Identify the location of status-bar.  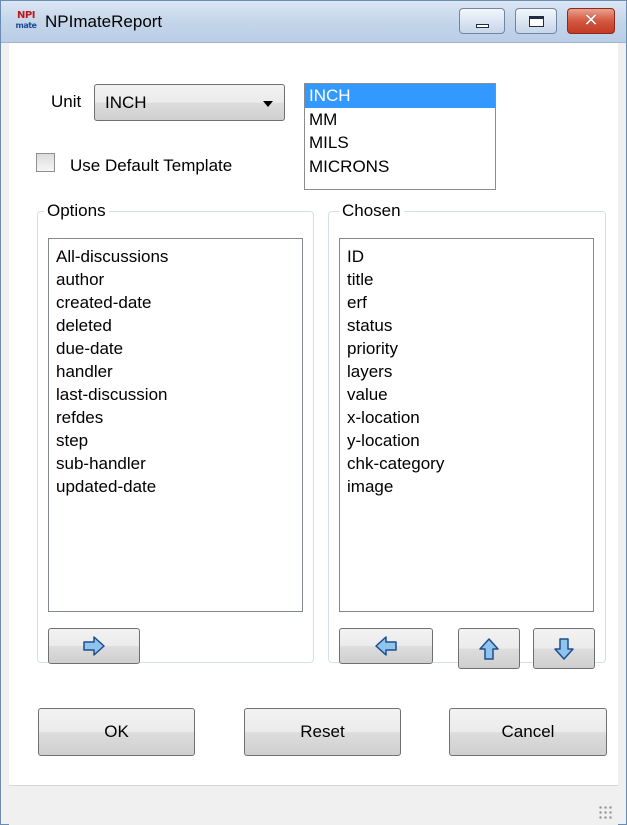
(313, 805).